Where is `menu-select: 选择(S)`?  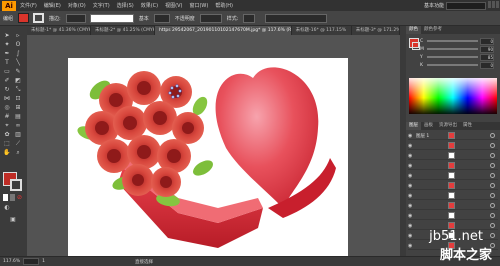
menu-select: 选择(S) is located at coordinates (125, 5).